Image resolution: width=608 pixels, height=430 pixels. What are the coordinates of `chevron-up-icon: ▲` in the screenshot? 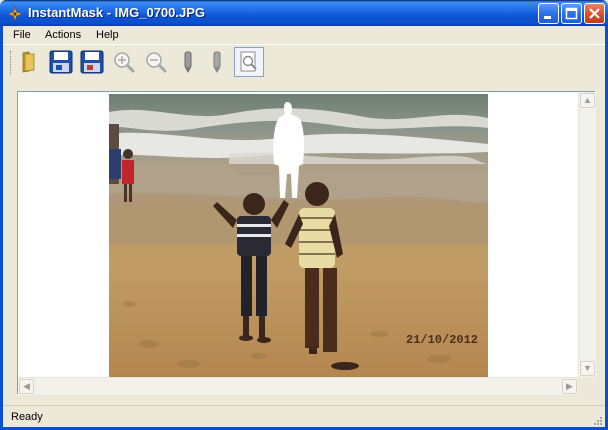 It's located at (587, 100).